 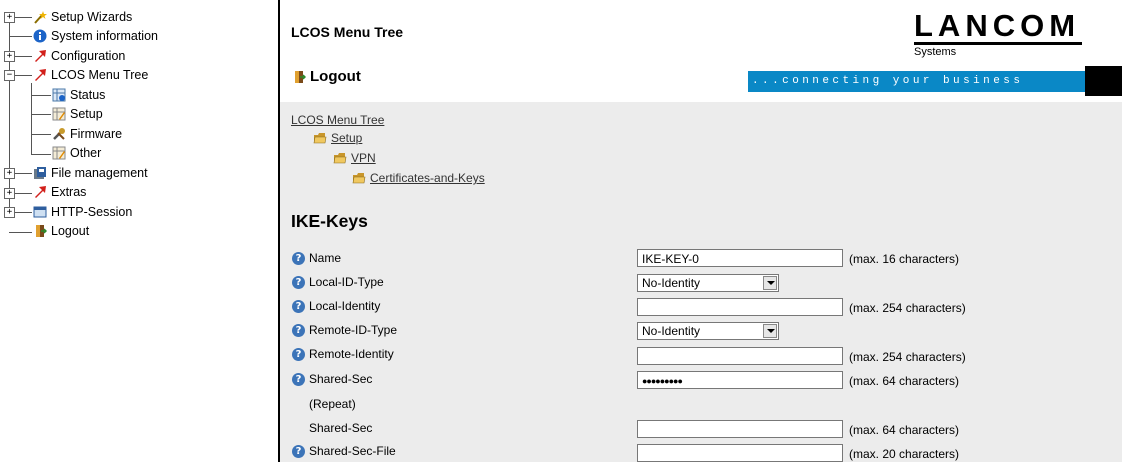 I want to click on tree-item-firmware: Firmware, so click(x=87, y=134).